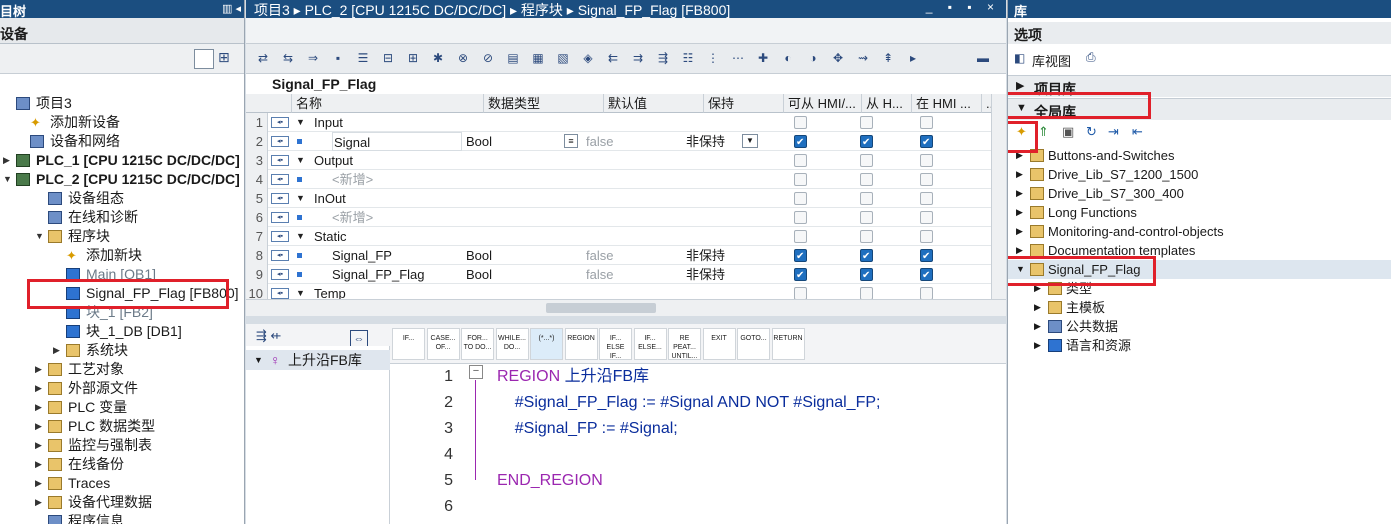  What do you see at coordinates (122, 198) in the screenshot?
I see `tree-item: 设备组态` at bounding box center [122, 198].